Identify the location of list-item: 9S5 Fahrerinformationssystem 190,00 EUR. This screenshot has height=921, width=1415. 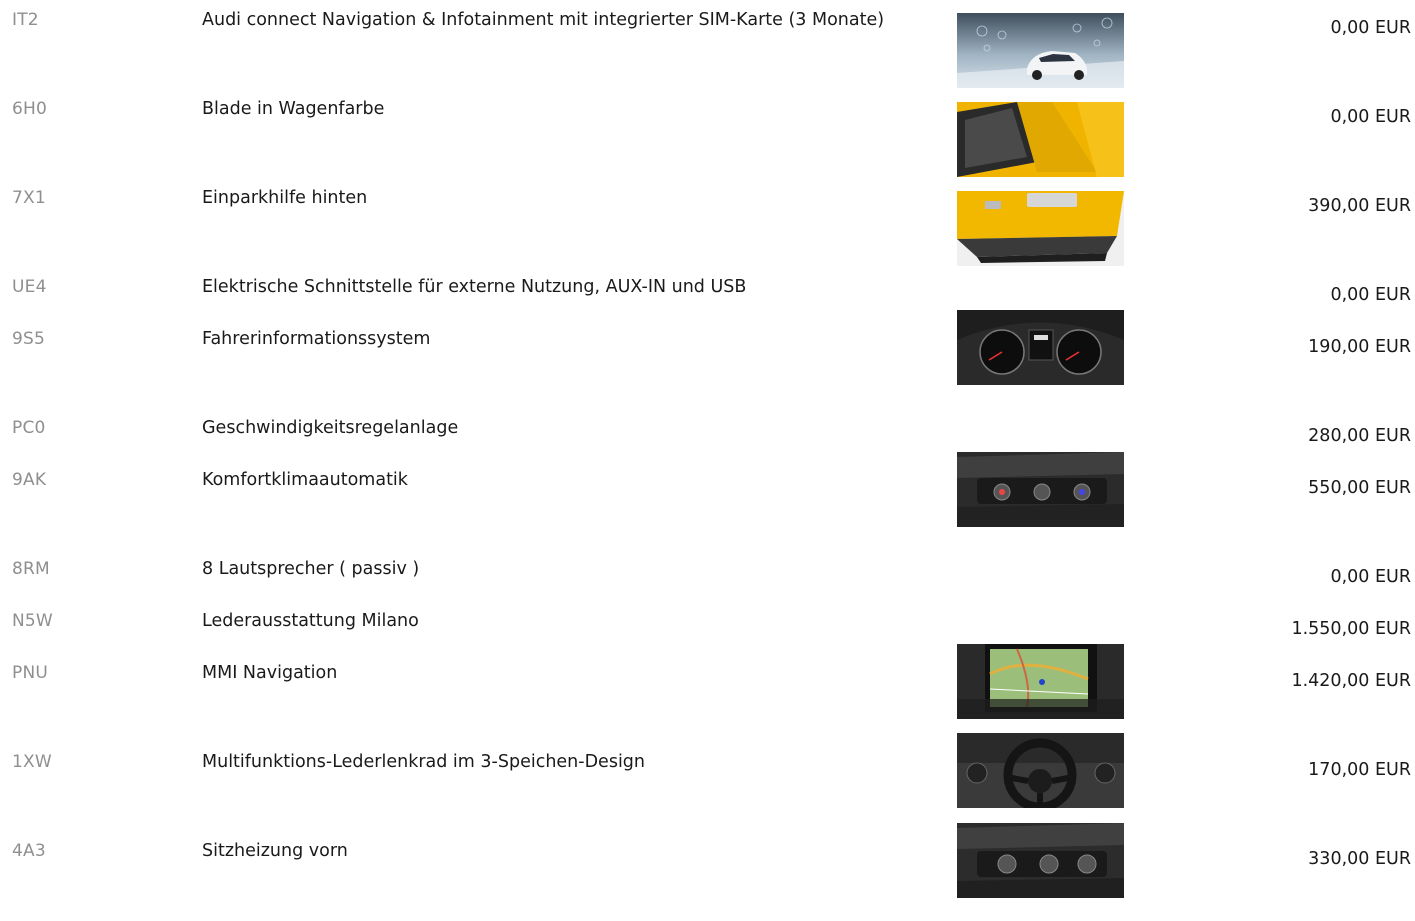
(707, 359).